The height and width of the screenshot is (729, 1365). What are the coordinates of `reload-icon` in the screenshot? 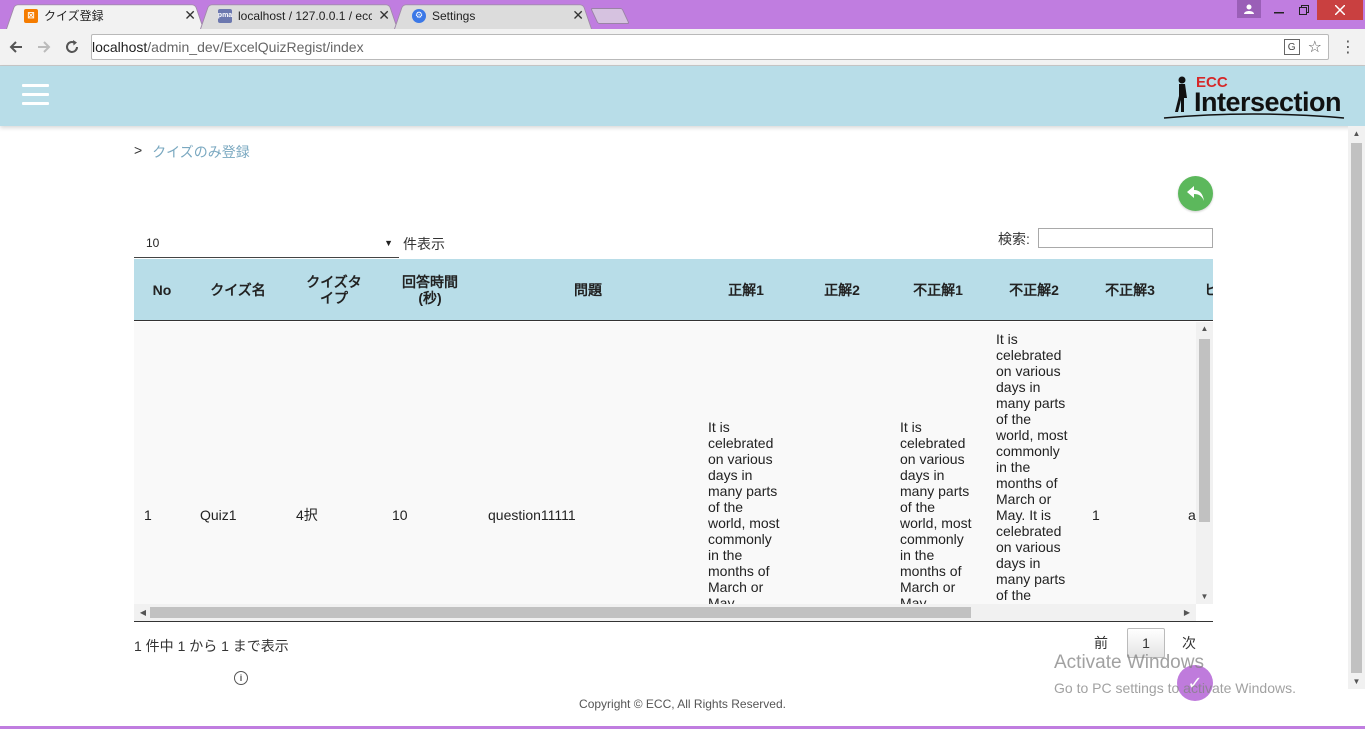 It's located at (72, 47).